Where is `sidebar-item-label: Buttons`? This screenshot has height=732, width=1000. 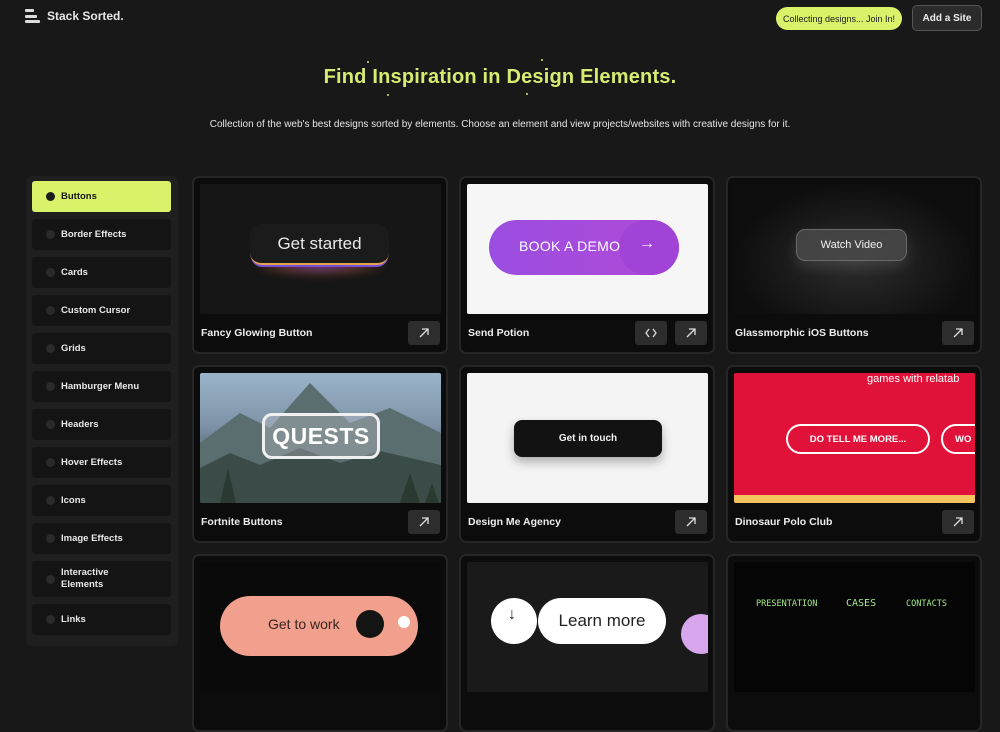
sidebar-item-label: Buttons is located at coordinates (79, 196).